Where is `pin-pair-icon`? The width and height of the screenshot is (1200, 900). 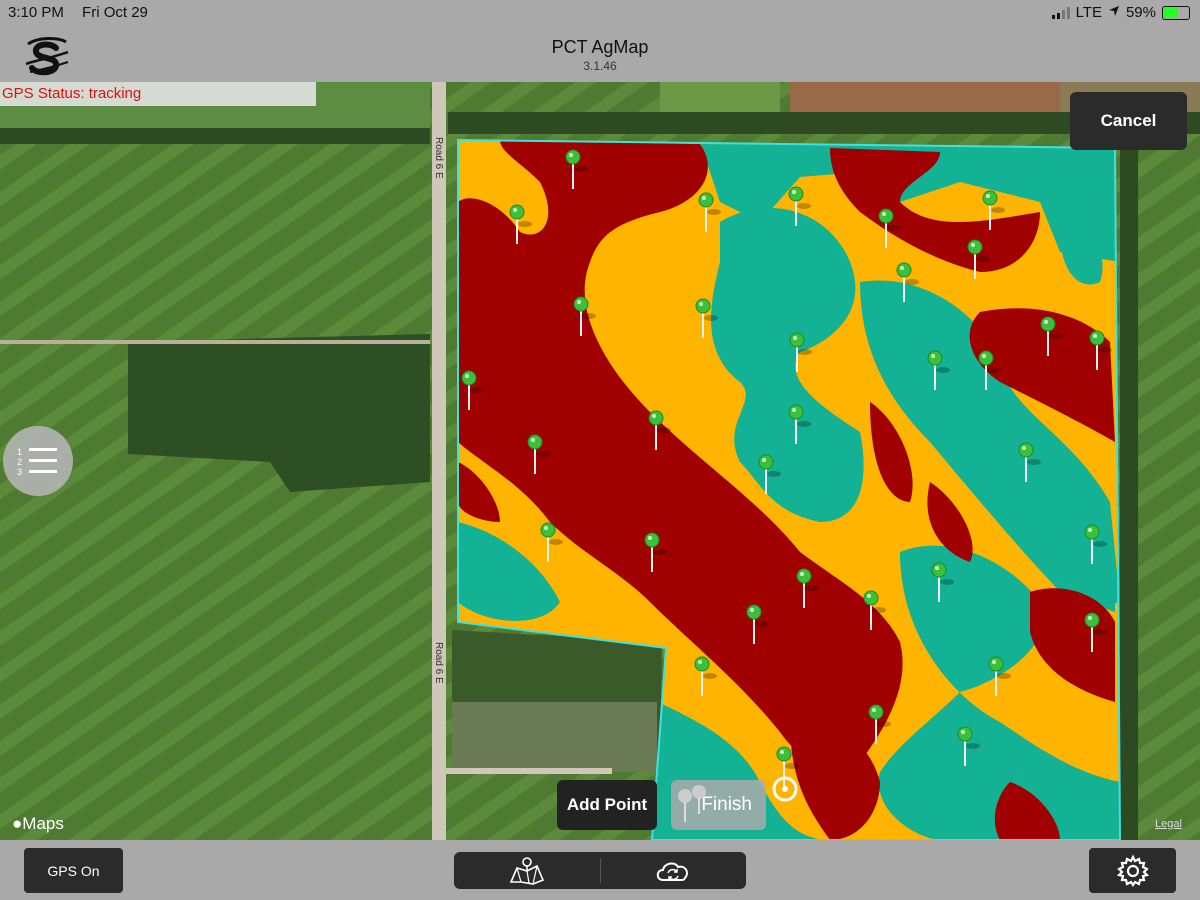 pin-pair-icon is located at coordinates (692, 803).